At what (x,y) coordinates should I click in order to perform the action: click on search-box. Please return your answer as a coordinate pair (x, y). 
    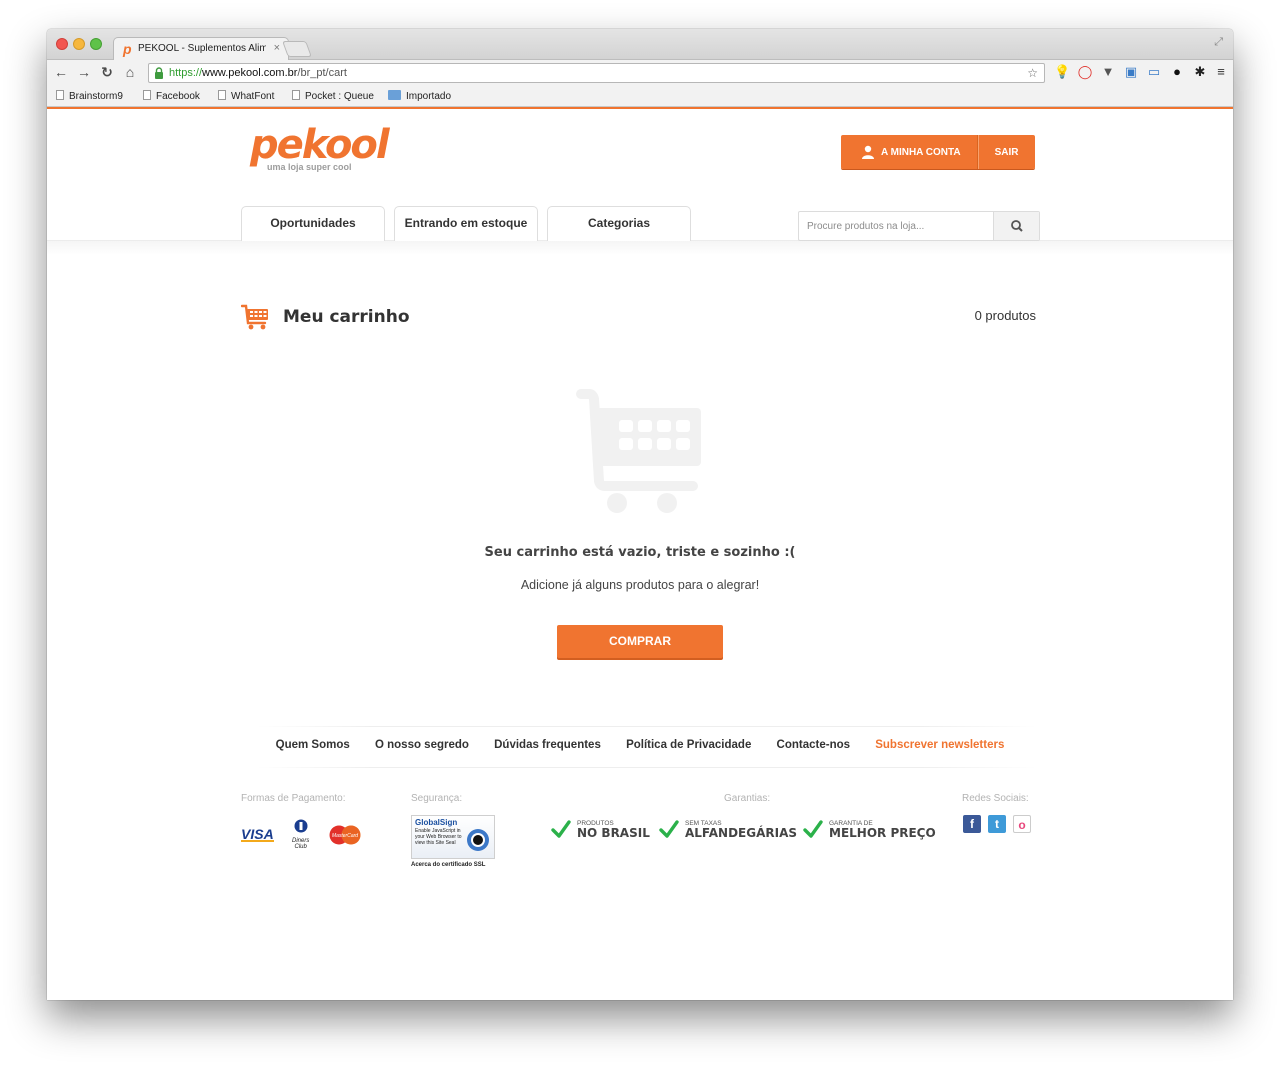
    Looking at the image, I should click on (919, 226).